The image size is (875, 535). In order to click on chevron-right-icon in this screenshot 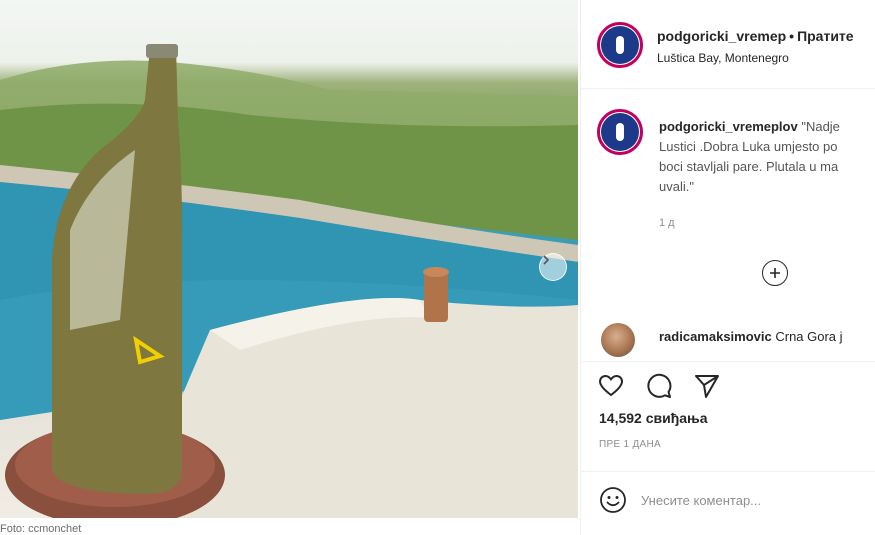, I will do `click(546, 260)`.